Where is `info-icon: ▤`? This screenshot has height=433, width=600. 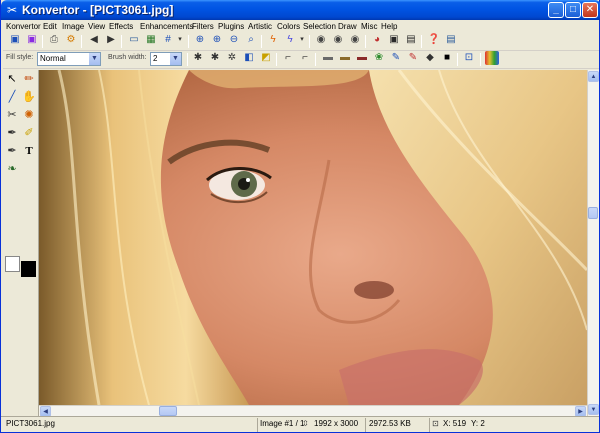
info-icon: ▤ is located at coordinates (451, 40).